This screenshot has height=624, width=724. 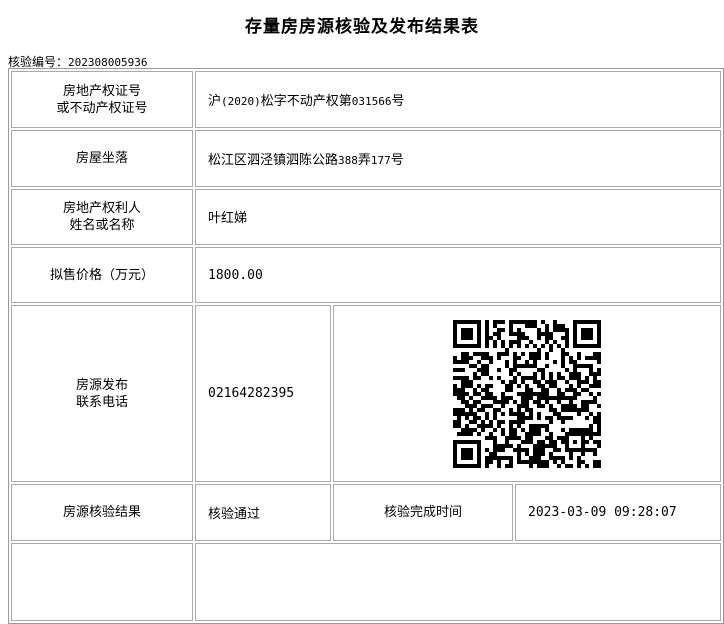 I want to click on table-row-certificate: 房地产权证号 或不动产权证号 沪(2020)松字不动产权第031566号, so click(x=366, y=100).